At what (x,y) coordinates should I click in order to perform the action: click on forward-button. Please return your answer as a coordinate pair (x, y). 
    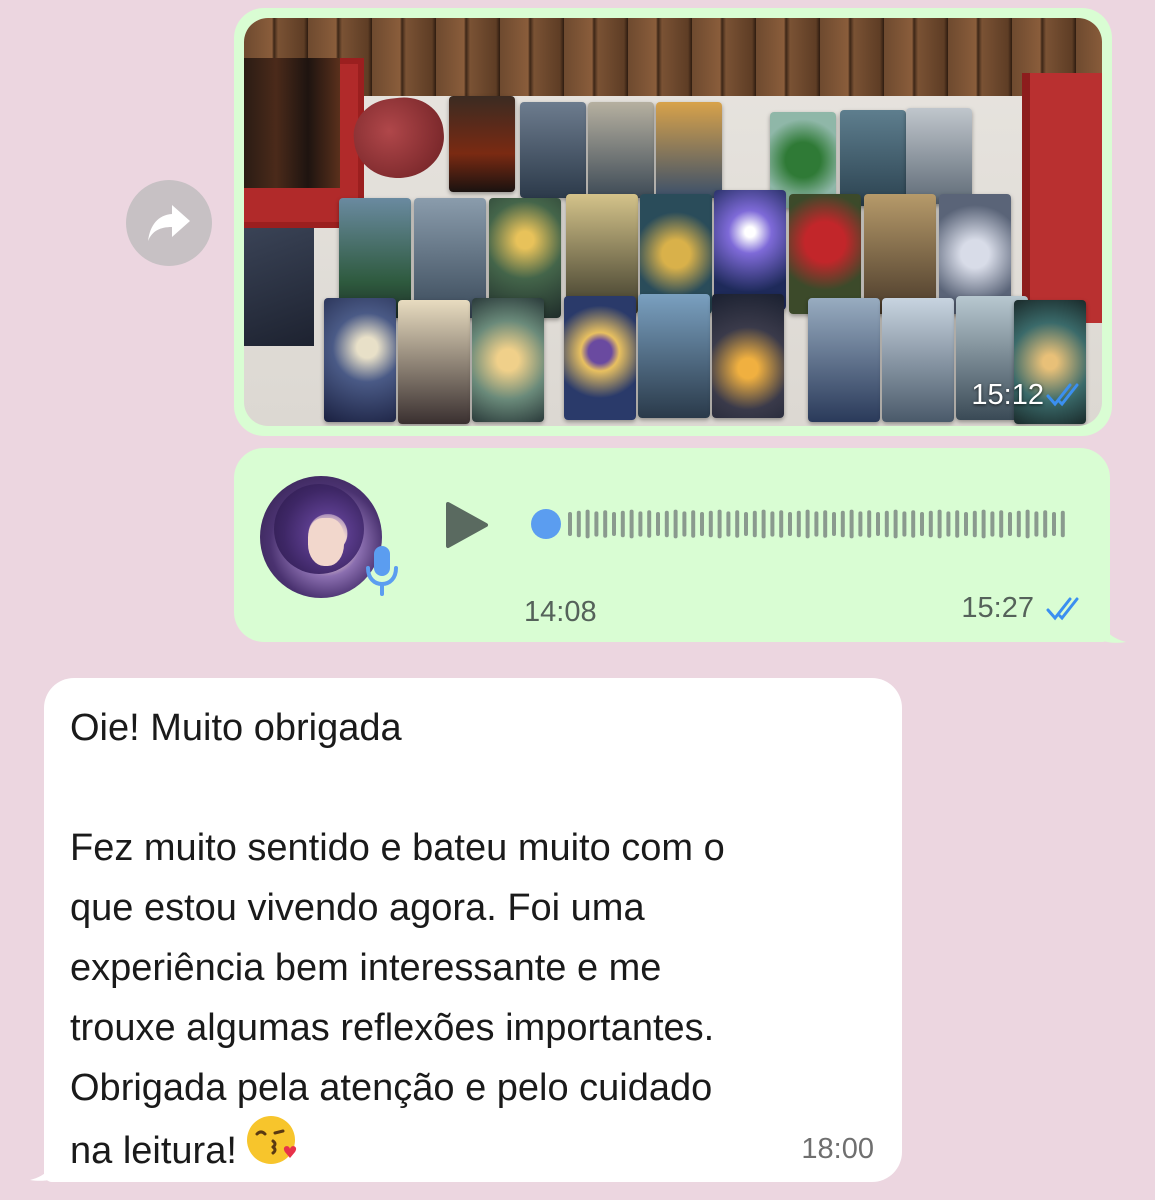
    Looking at the image, I should click on (169, 223).